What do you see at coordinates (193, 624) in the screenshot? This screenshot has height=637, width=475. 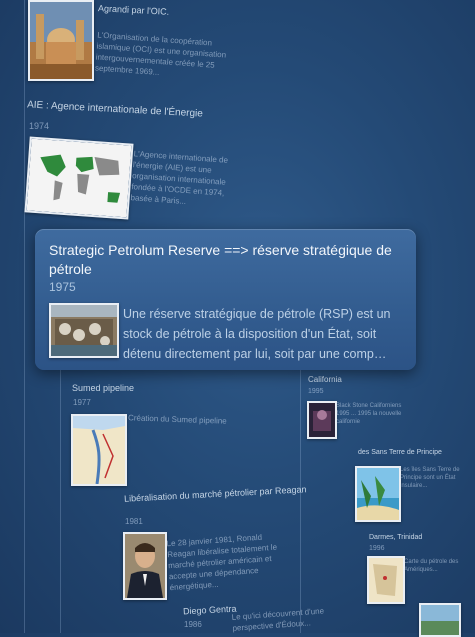 I see `gentra-year: 1986` at bounding box center [193, 624].